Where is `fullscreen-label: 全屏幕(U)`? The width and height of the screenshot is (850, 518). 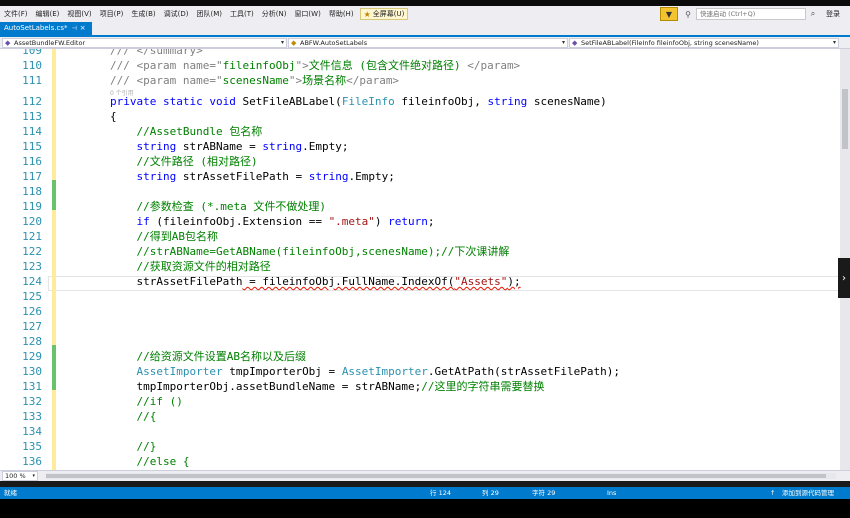
fullscreen-label: 全屏幕(U) is located at coordinates (388, 14).